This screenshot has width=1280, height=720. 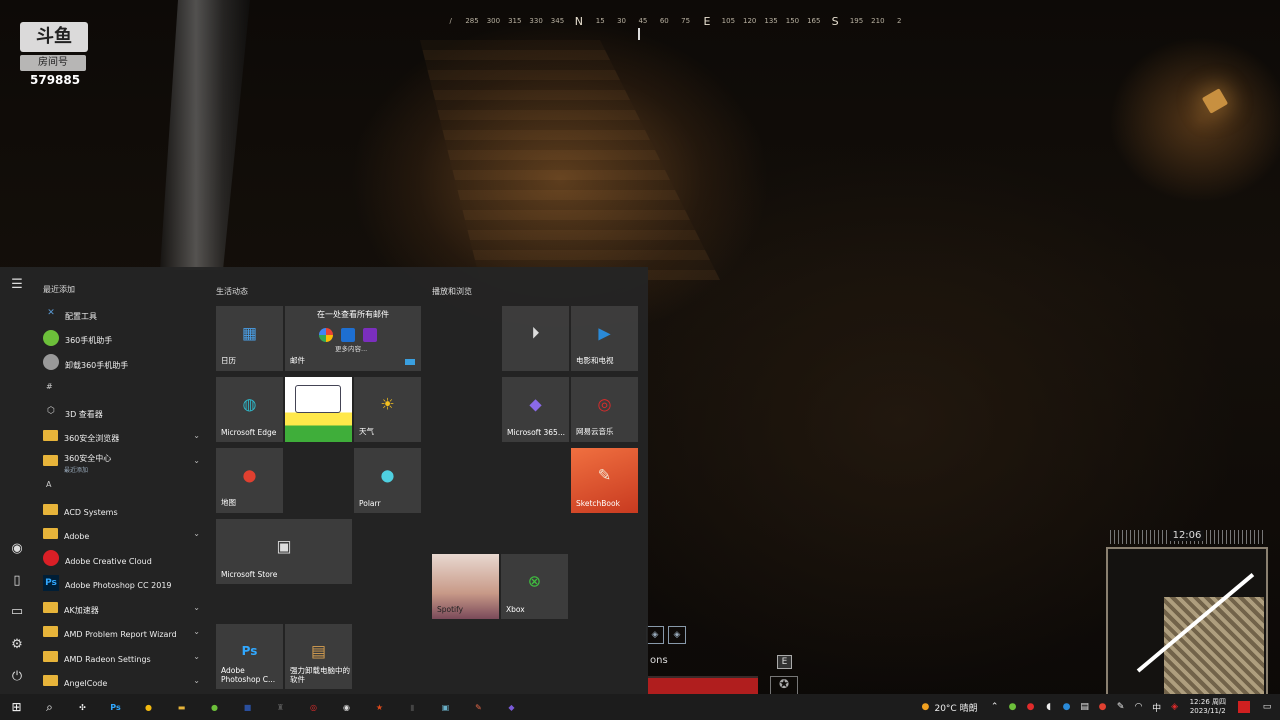 I want to click on hamburger-menu-icon: ☰, so click(x=17, y=285).